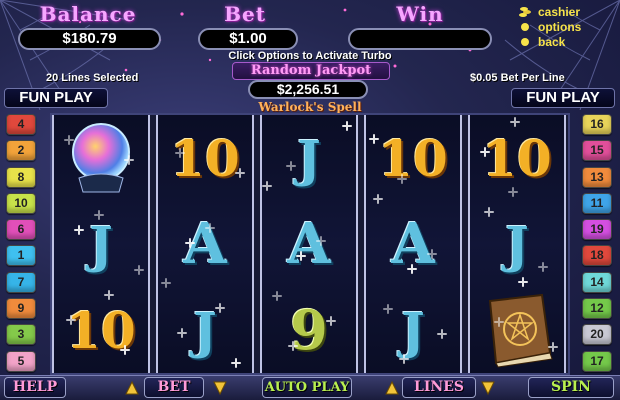 This screenshot has width=620, height=400. I want to click on payline-right-7: 12, so click(597, 309).